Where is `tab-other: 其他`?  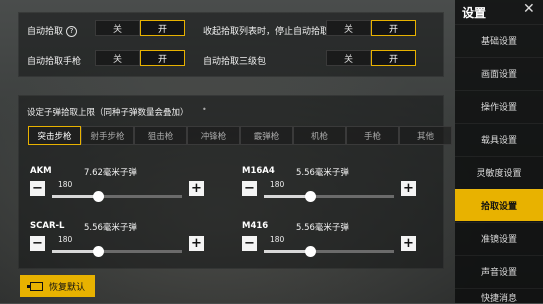 tab-other: 其他 is located at coordinates (425, 135).